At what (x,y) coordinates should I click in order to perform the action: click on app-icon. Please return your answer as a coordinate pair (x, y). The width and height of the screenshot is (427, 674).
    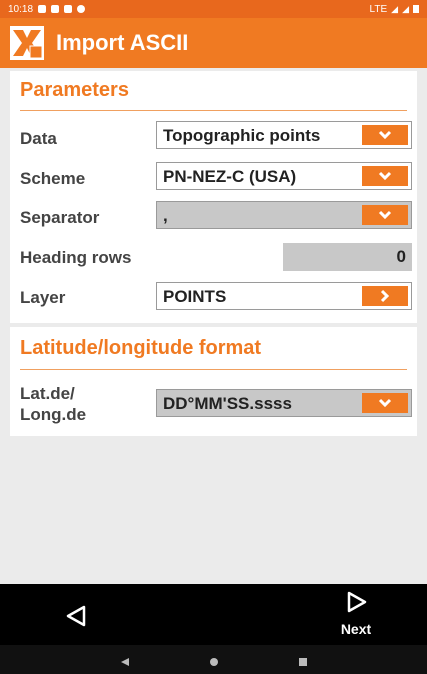
    Looking at the image, I should click on (68, 9).